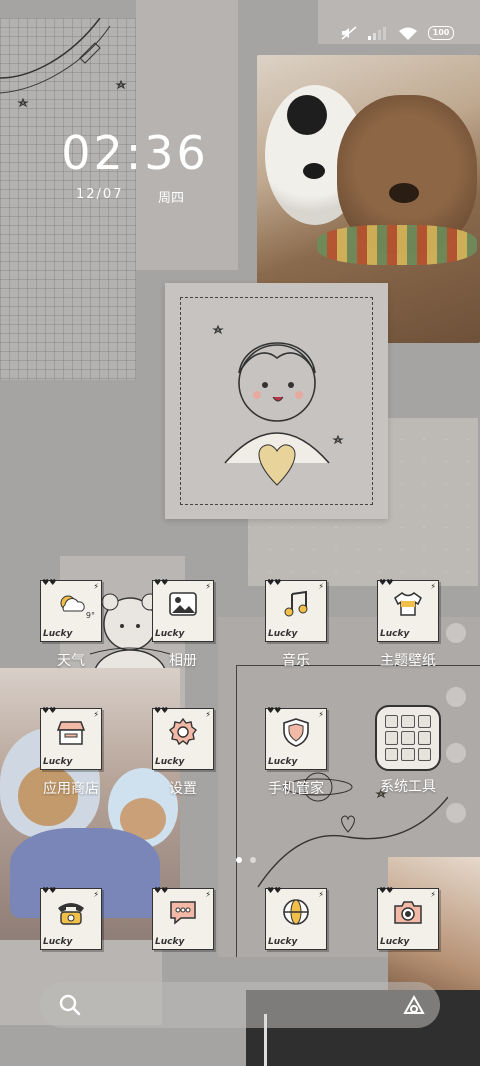 Image resolution: width=480 pixels, height=1066 pixels. Describe the element at coordinates (278, 405) in the screenshot. I see `boy-doodle-icon` at that location.